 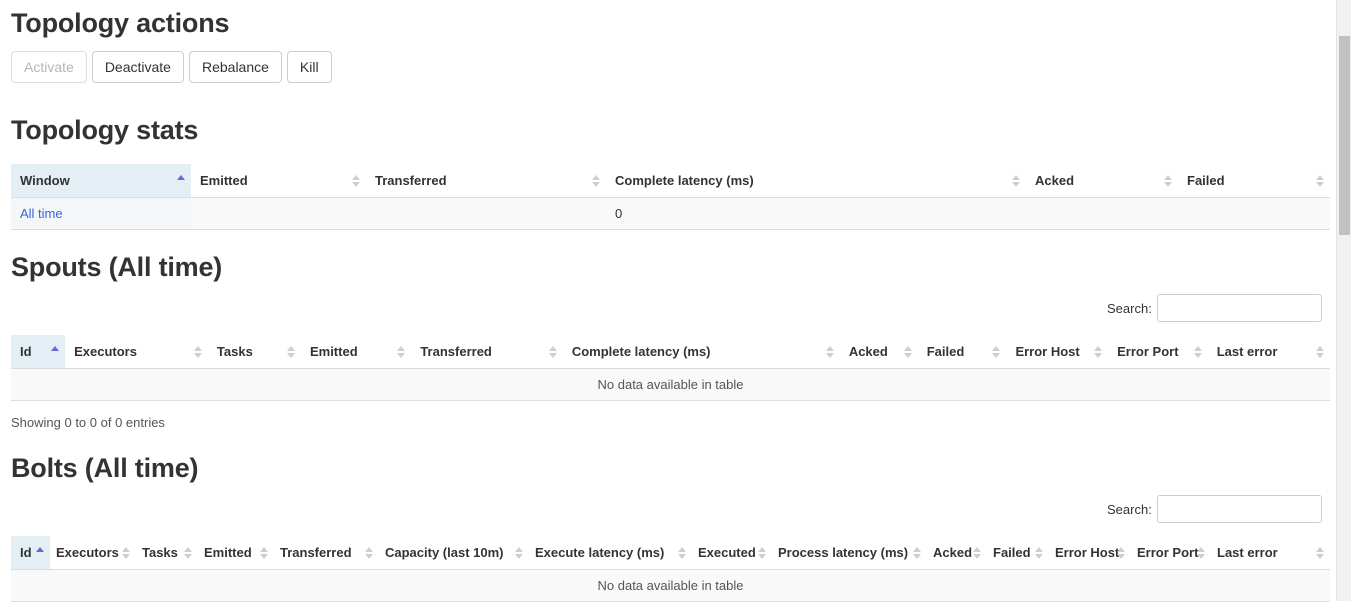 I want to click on spouts-search-input, so click(x=1239, y=308).